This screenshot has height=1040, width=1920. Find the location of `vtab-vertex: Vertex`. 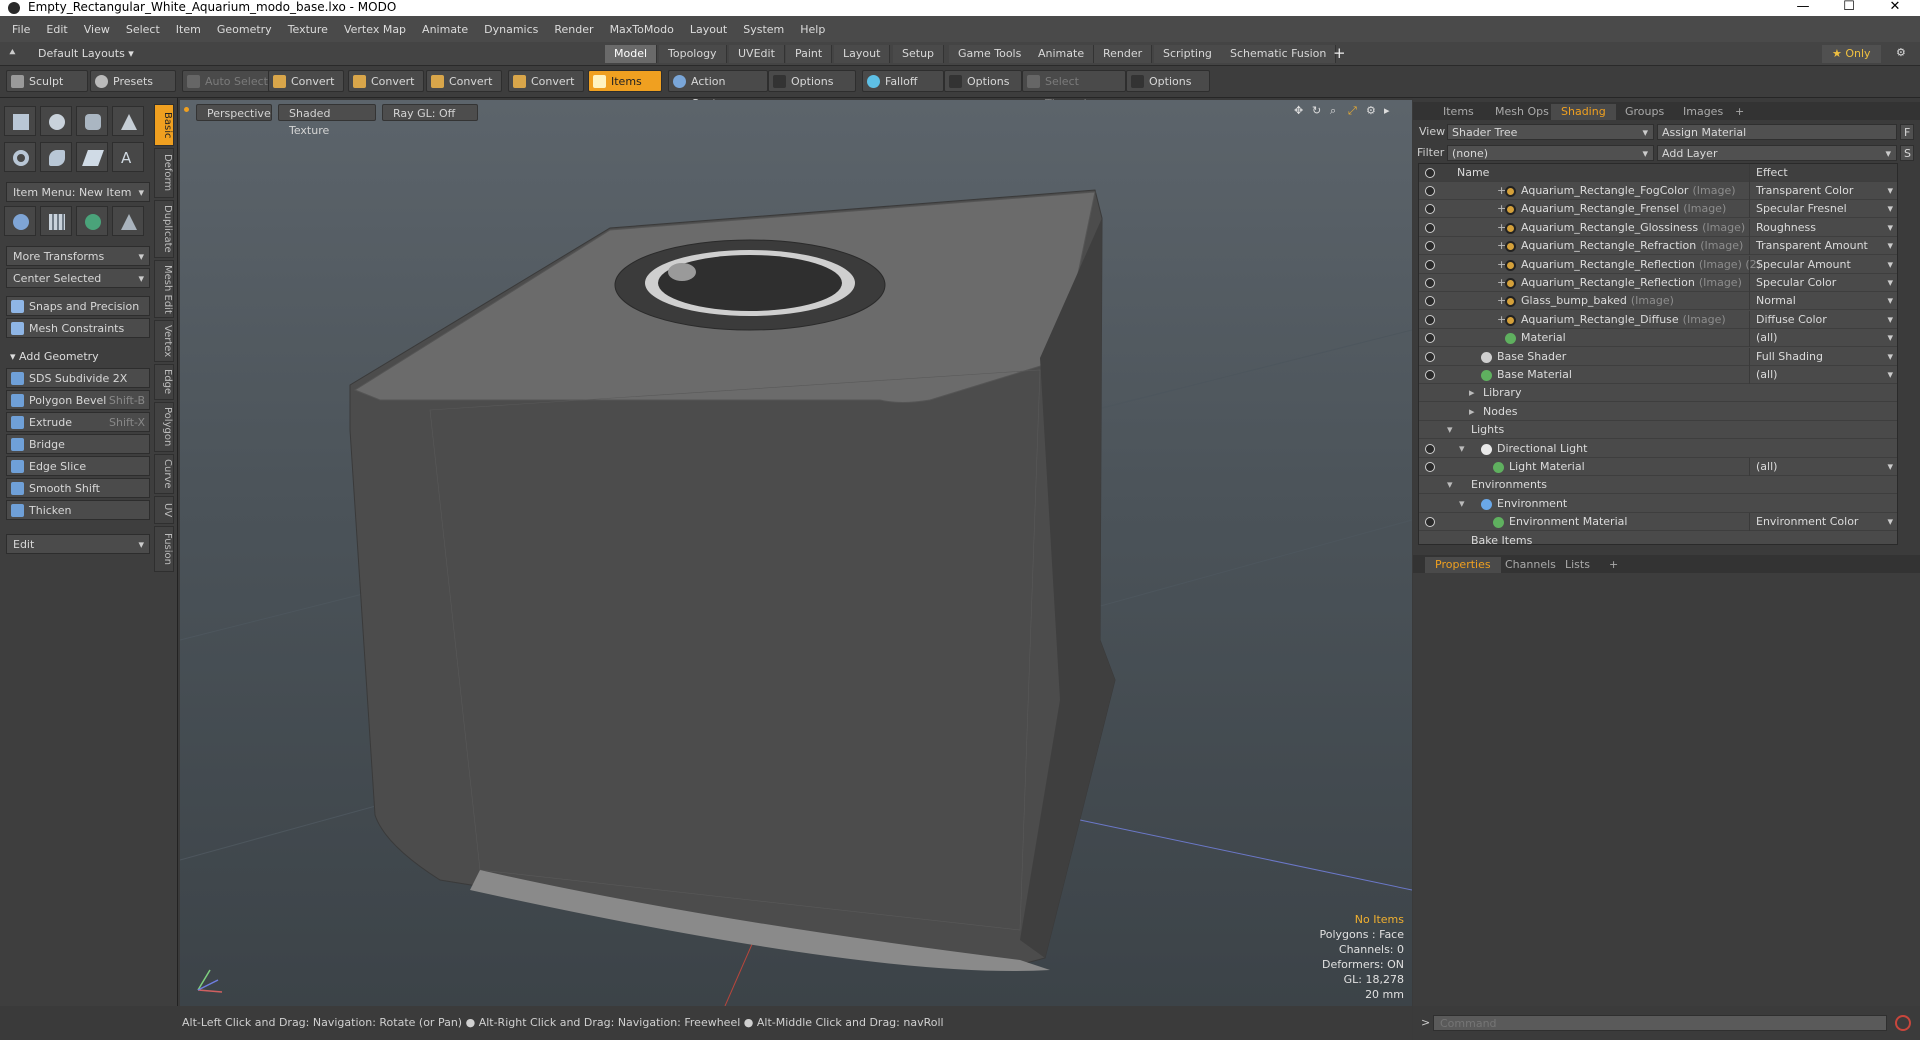

vtab-vertex: Vertex is located at coordinates (164, 341).